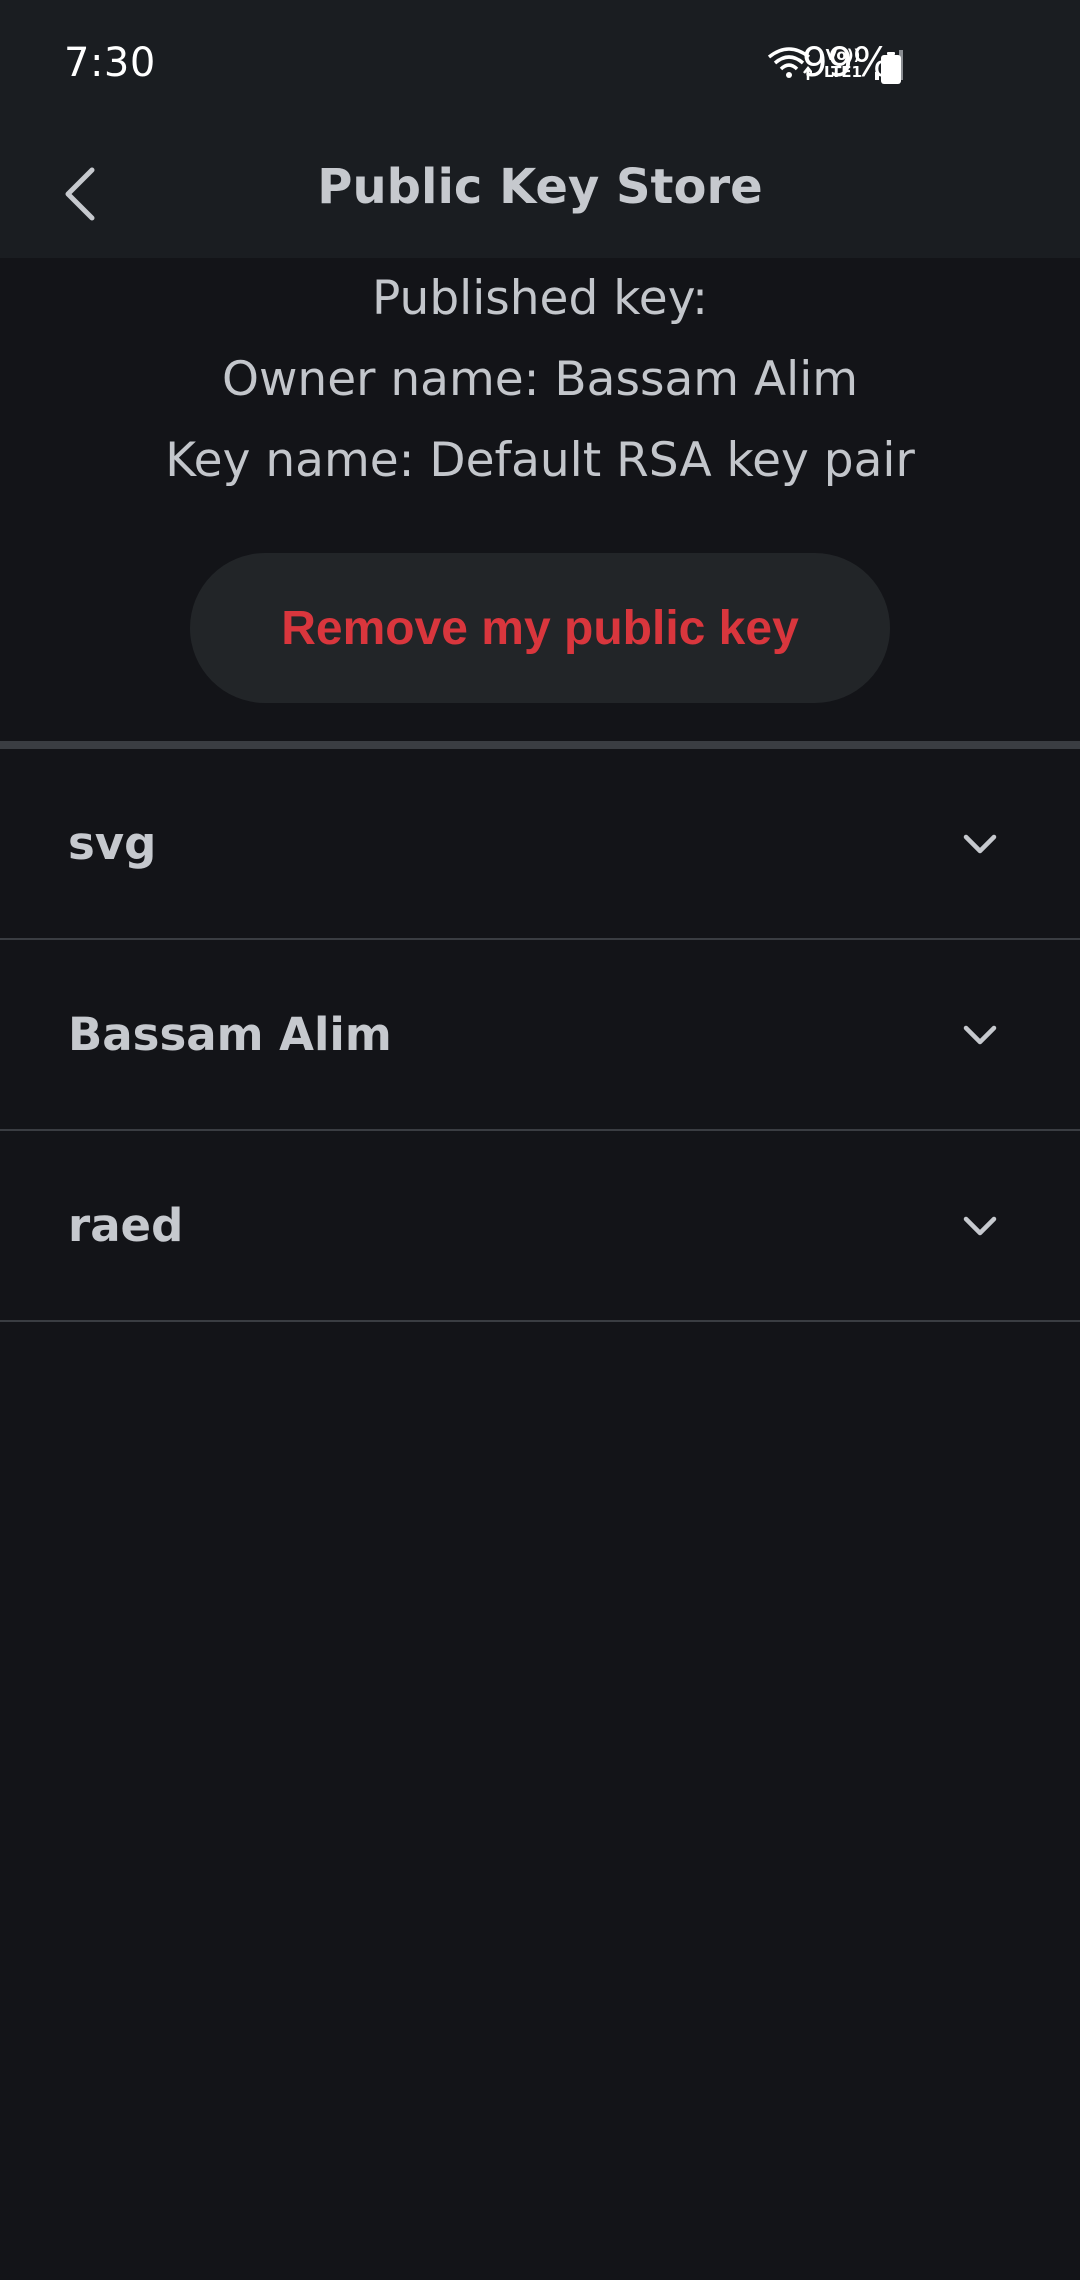  What do you see at coordinates (540, 1226) in the screenshot?
I see `list-item: raed` at bounding box center [540, 1226].